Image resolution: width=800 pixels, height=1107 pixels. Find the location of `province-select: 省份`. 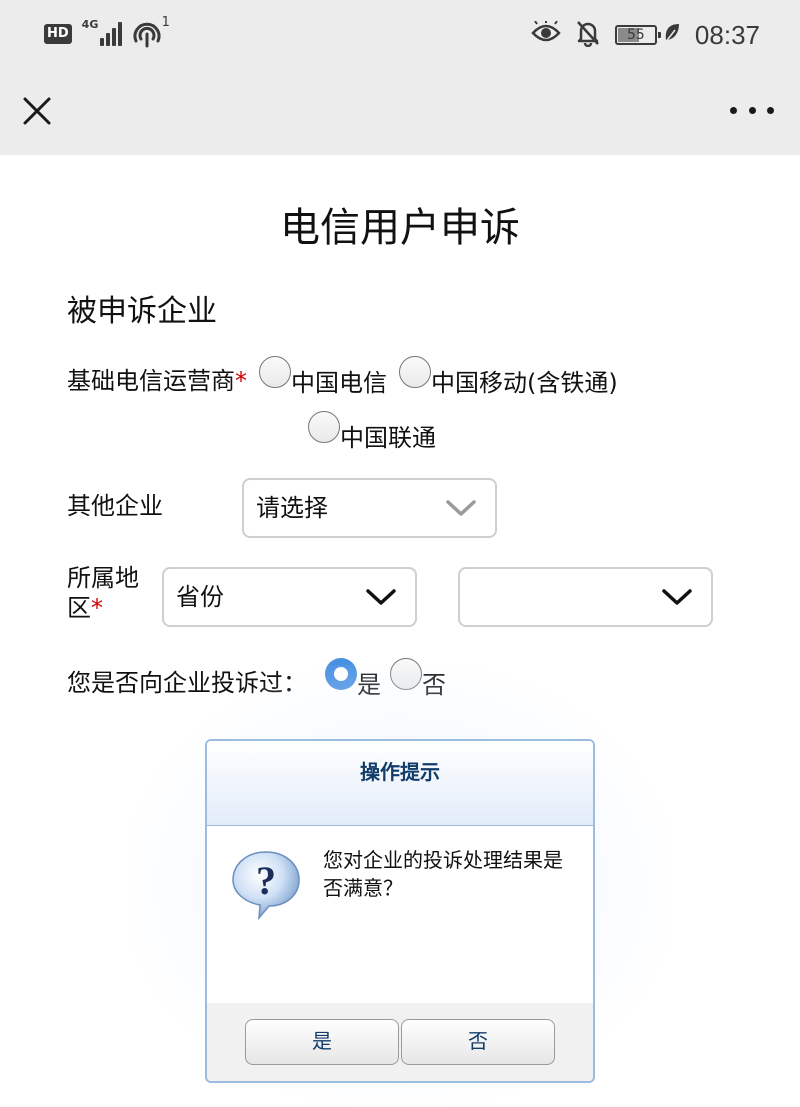

province-select: 省份 is located at coordinates (289, 597).